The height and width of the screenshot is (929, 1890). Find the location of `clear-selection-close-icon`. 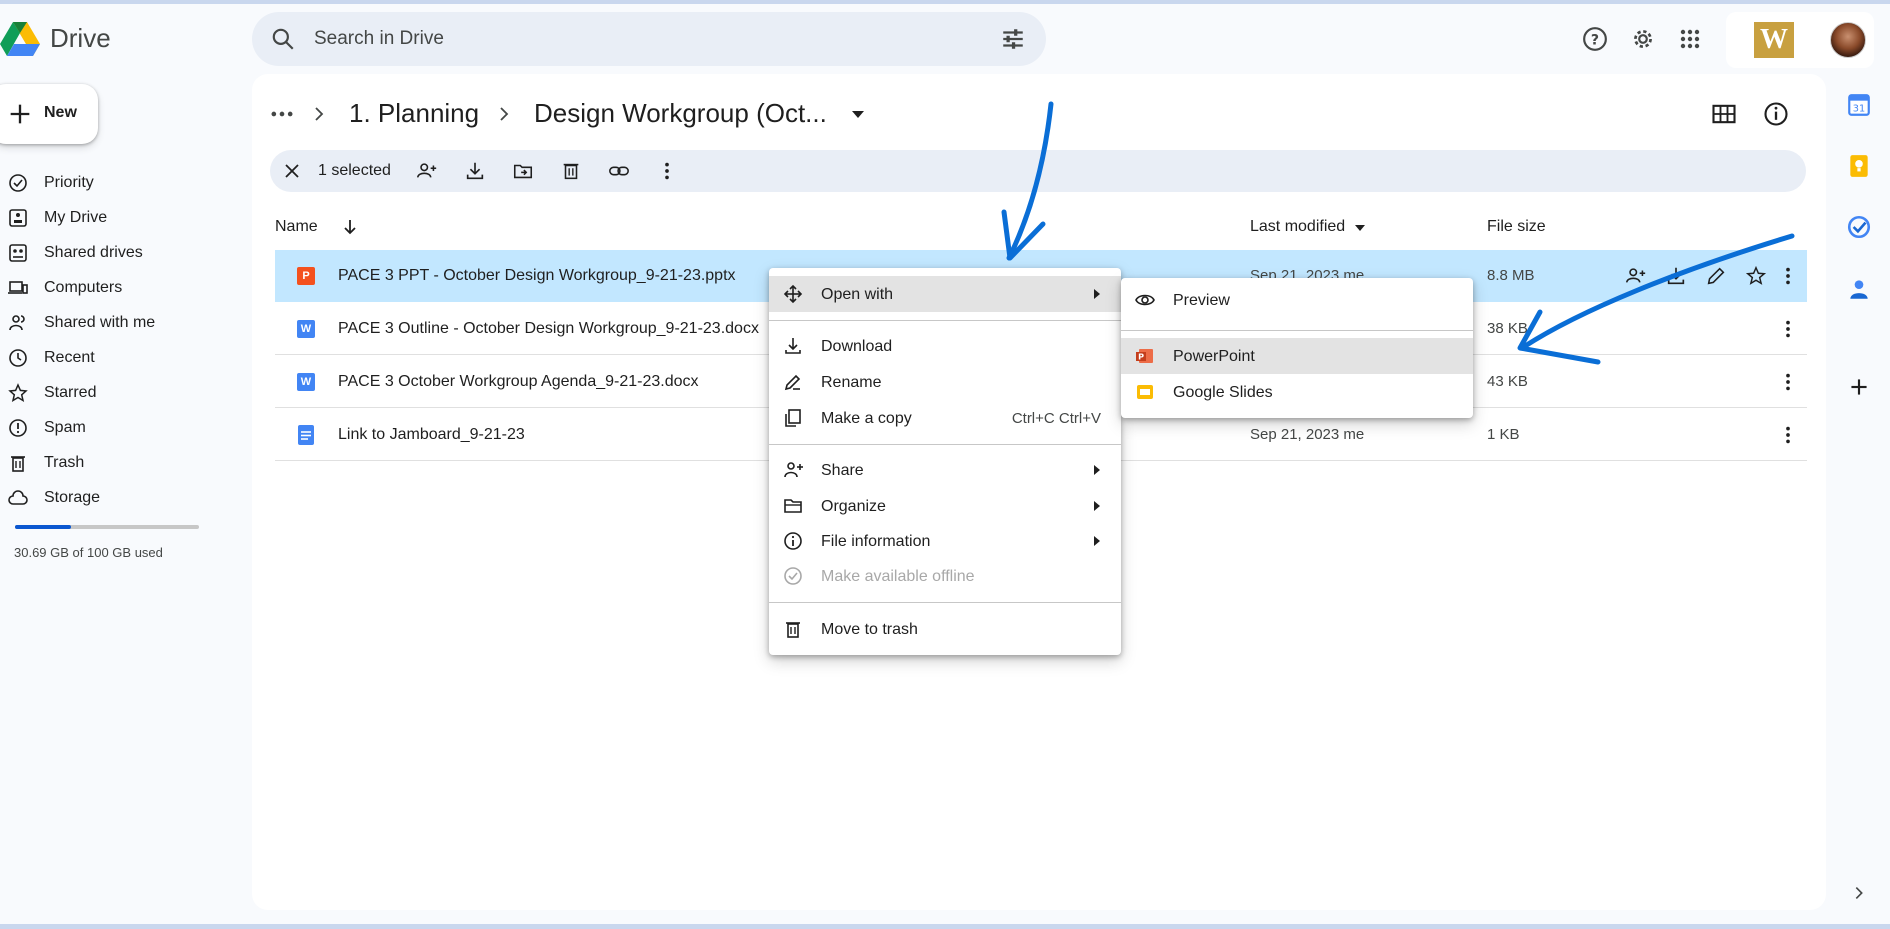

clear-selection-close-icon is located at coordinates (292, 171).